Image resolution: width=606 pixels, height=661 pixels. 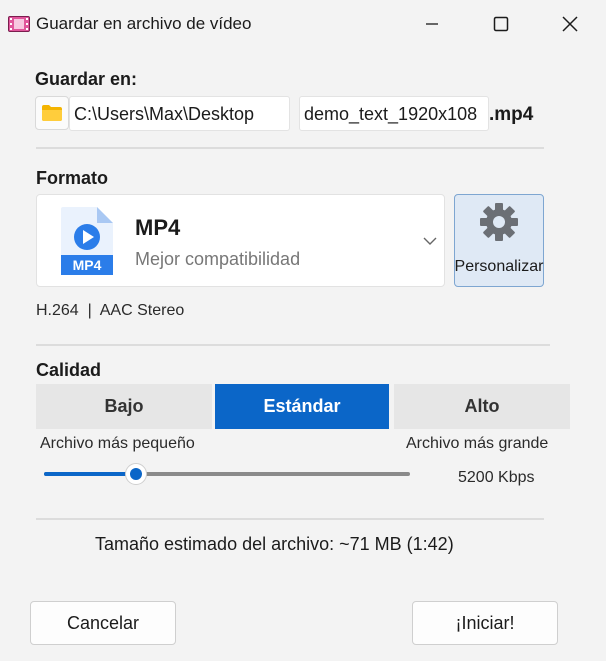 I want to click on file-extension: .mp4, so click(x=511, y=114).